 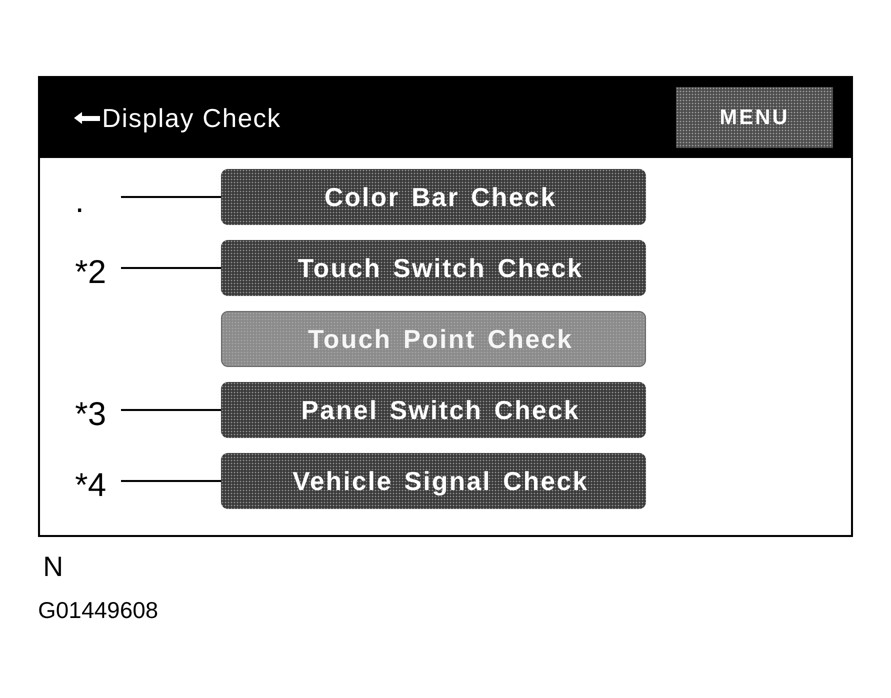 What do you see at coordinates (433, 268) in the screenshot?
I see `check-button: Touch Switch Check` at bounding box center [433, 268].